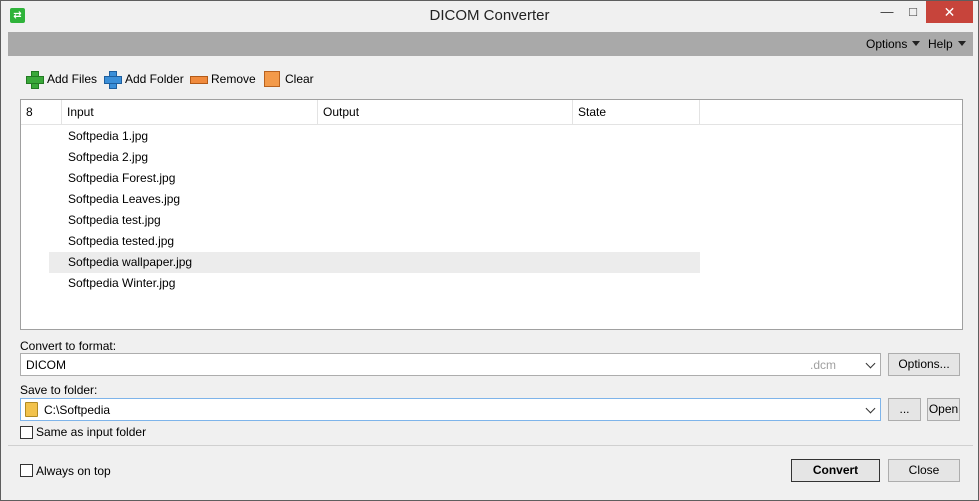 Image resolution: width=979 pixels, height=501 pixels. What do you see at coordinates (490, 445) in the screenshot?
I see `divider` at bounding box center [490, 445].